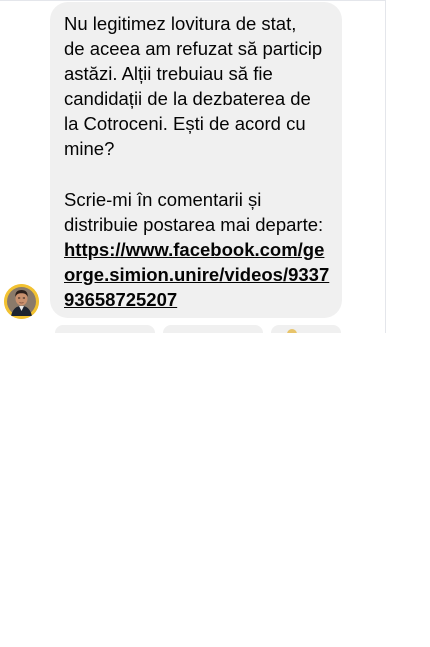 This screenshot has height=647, width=430. I want to click on sender-avatar, so click(21, 301).